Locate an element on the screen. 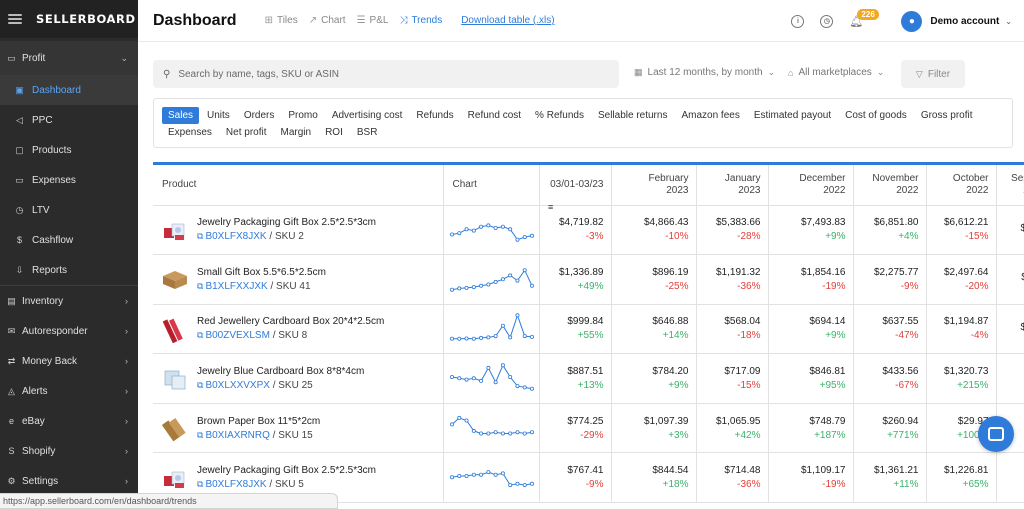  hamburger-menu-icon is located at coordinates (15, 19).